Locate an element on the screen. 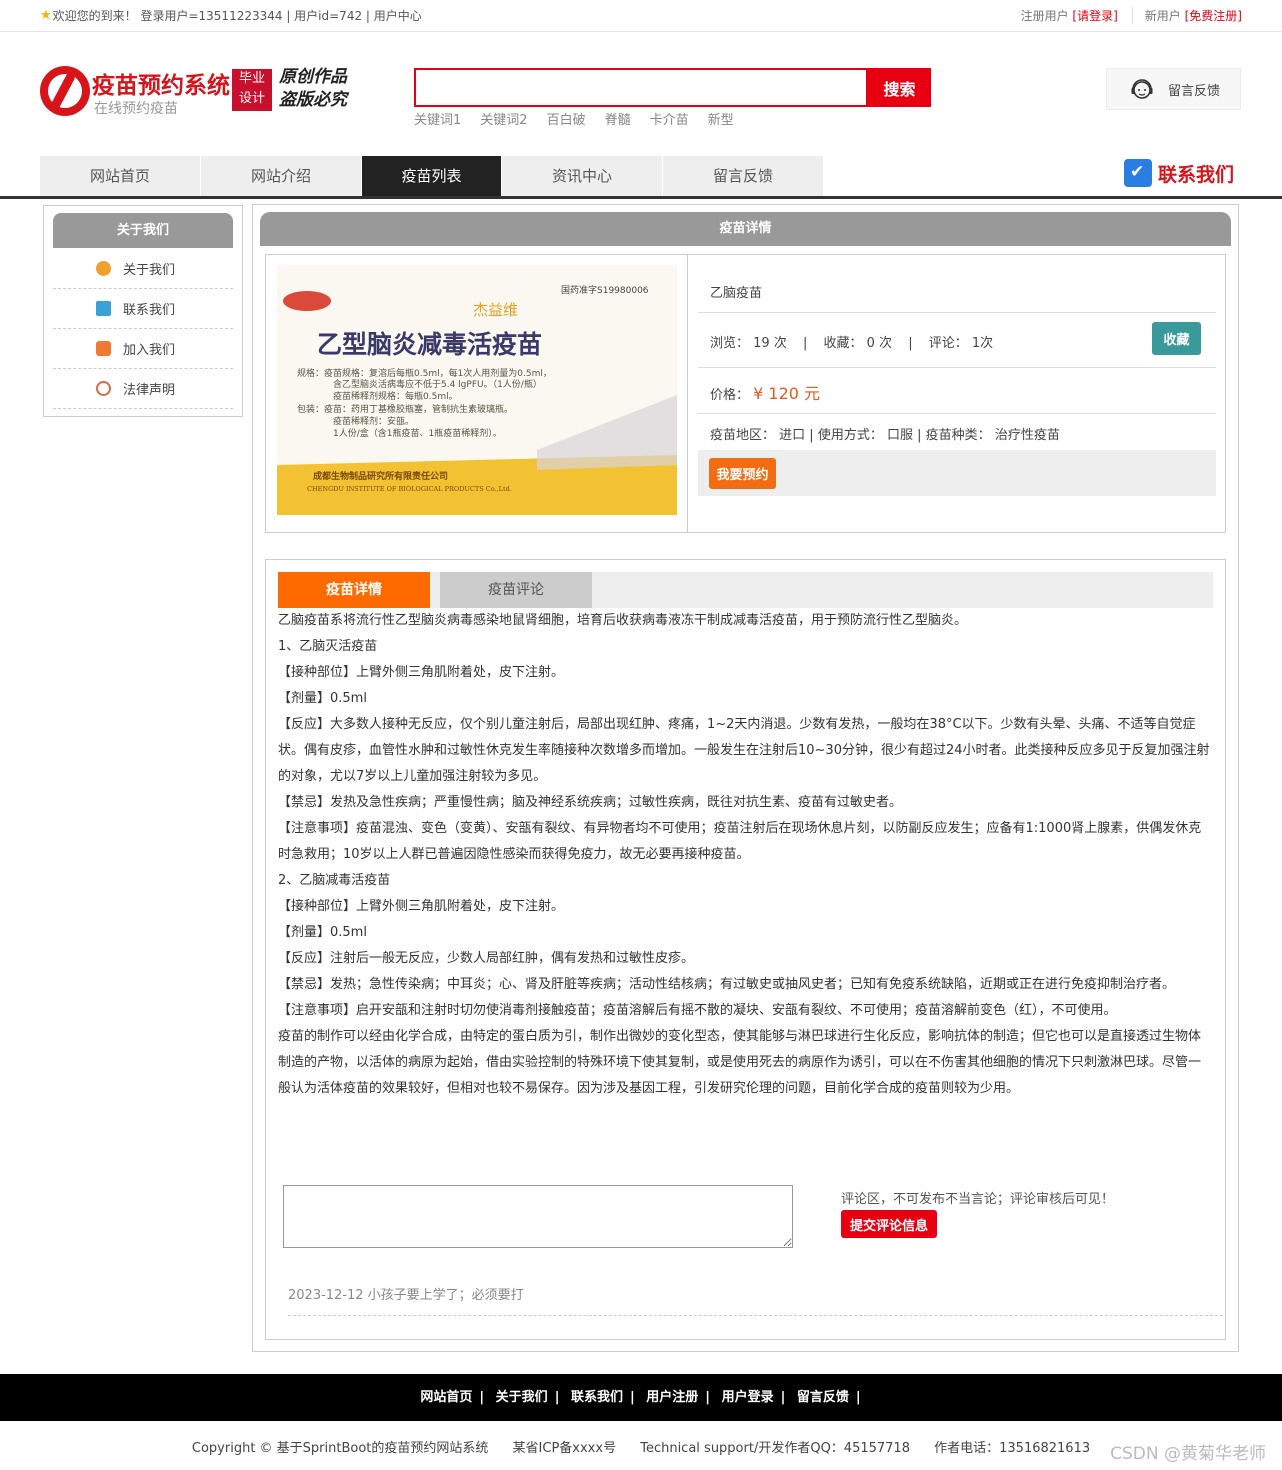 This screenshot has height=1470, width=1282. favorites-count: 0 次 is located at coordinates (879, 343).